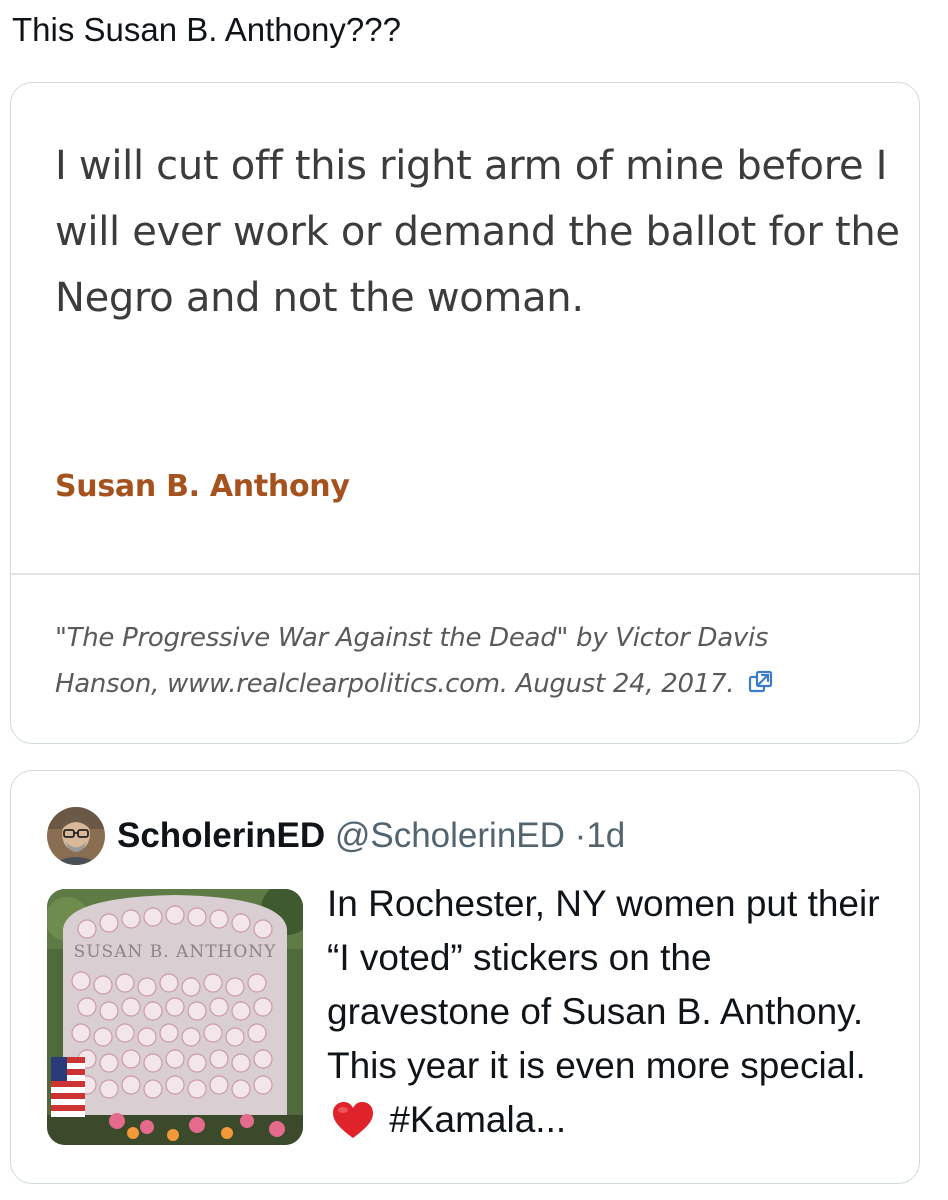 The width and height of the screenshot is (948, 1200). I want to click on author-name: ScholerinED, so click(221, 835).